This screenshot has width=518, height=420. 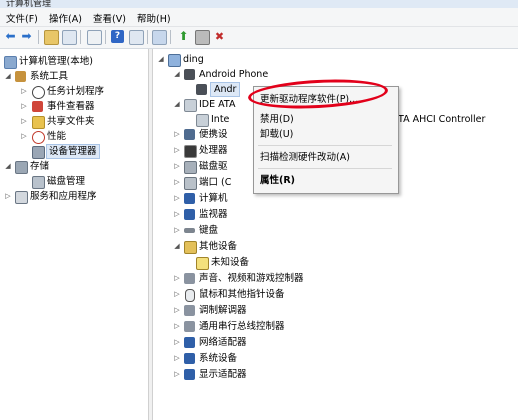 I want to click on back-icon: ⬅, so click(x=10, y=36).